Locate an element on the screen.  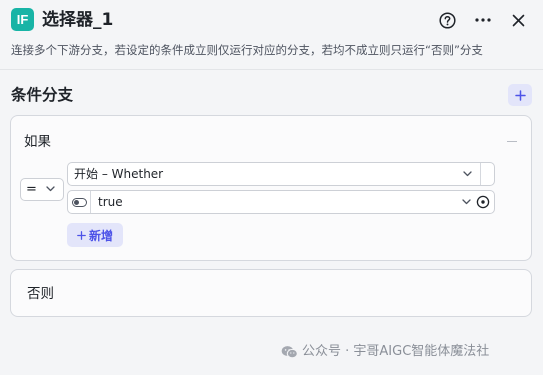
add-condition-button: 新增 is located at coordinates (95, 235).